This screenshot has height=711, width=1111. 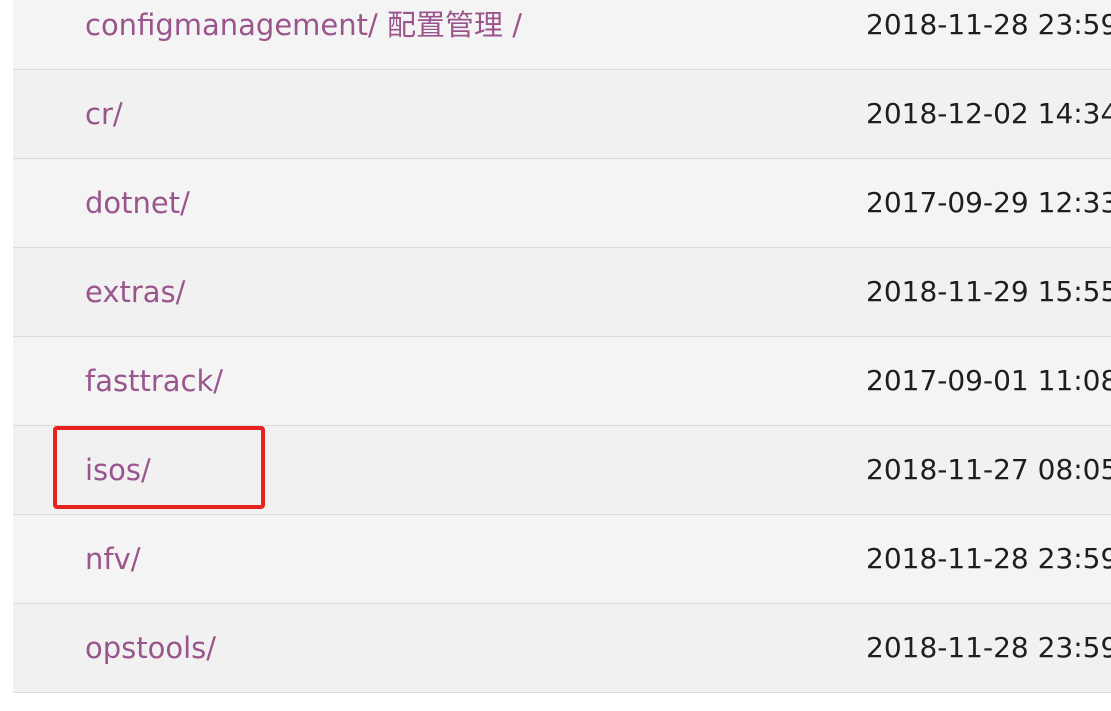 What do you see at coordinates (118, 470) in the screenshot?
I see `directory-link-isos: isos/` at bounding box center [118, 470].